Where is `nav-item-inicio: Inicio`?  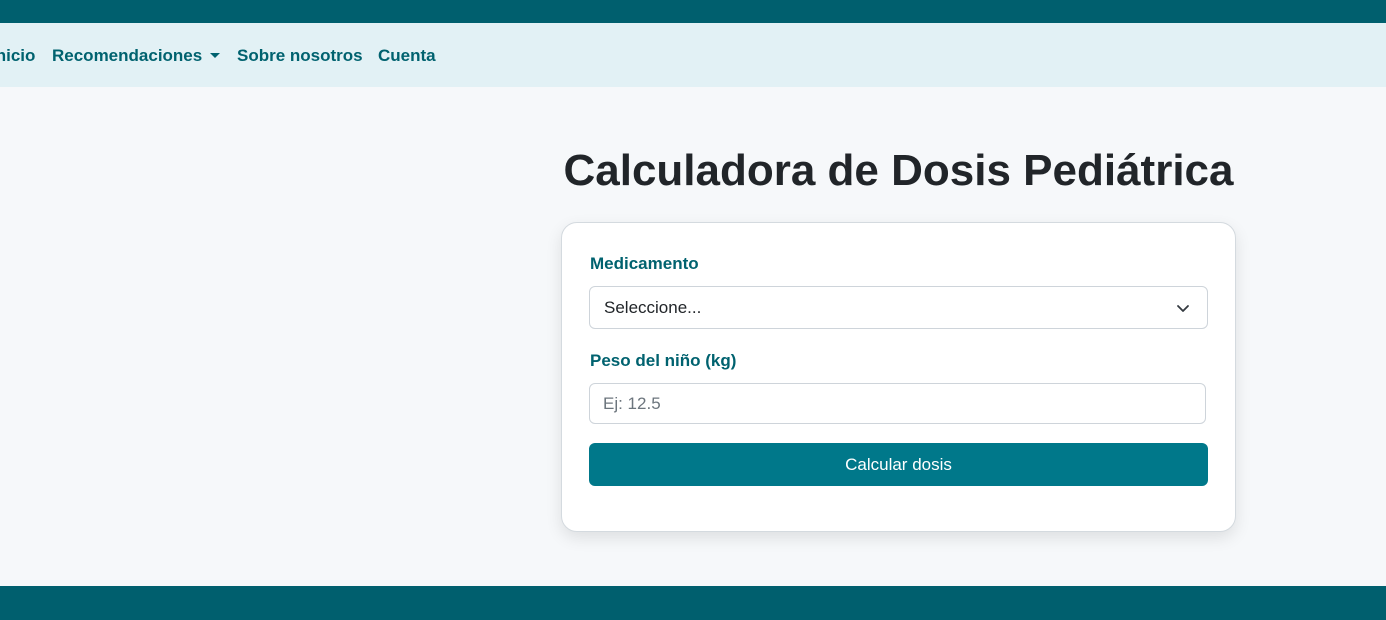 nav-item-inicio: Inicio is located at coordinates (17, 55).